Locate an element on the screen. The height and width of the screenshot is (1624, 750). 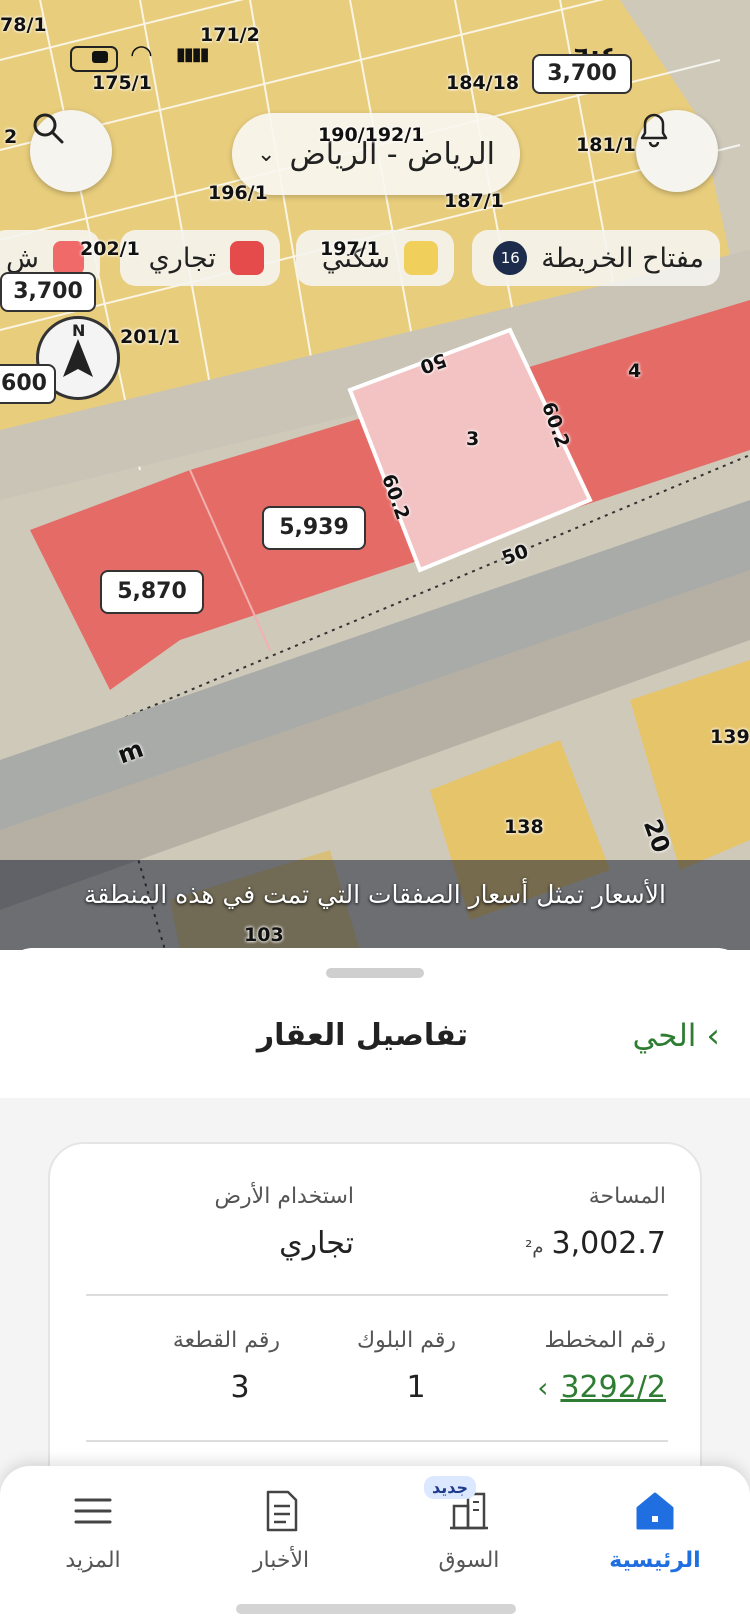
legend-commercial: تجاري is located at coordinates (200, 258).